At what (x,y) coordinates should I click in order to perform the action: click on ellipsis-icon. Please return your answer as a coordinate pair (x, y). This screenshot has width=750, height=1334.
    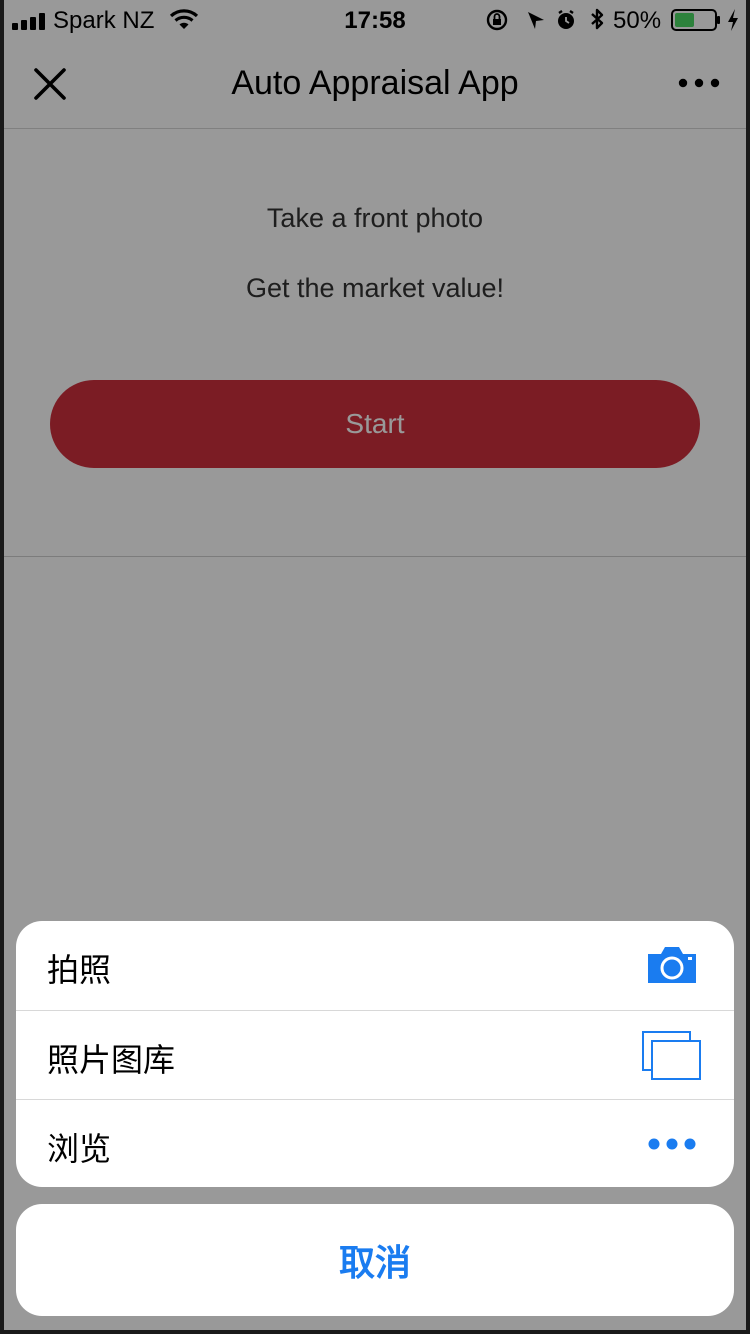
    Looking at the image, I should click on (672, 1144).